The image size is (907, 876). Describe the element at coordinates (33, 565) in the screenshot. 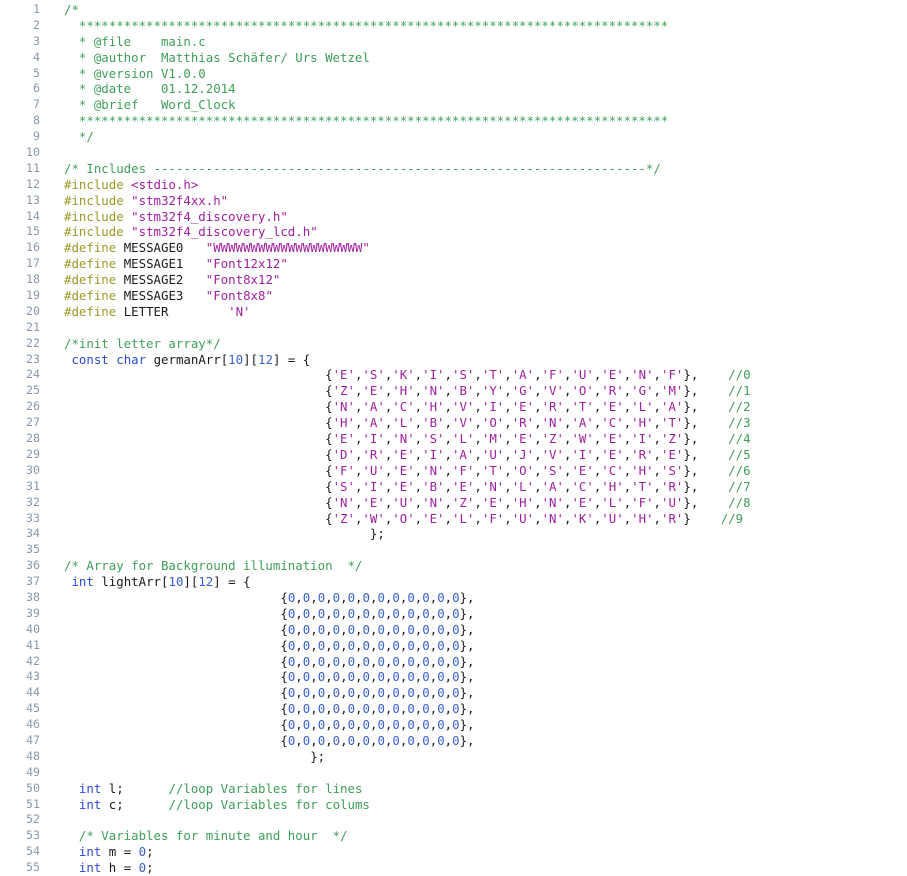

I see `line-number: 36` at that location.